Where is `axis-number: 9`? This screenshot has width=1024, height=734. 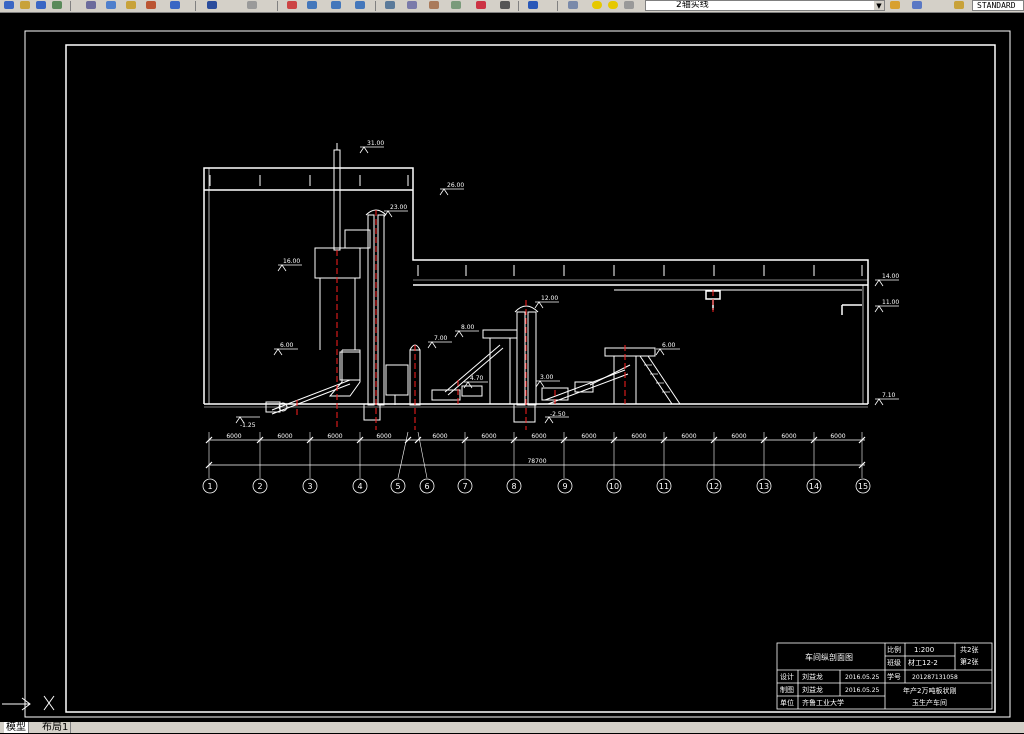
axis-number: 9 is located at coordinates (564, 486).